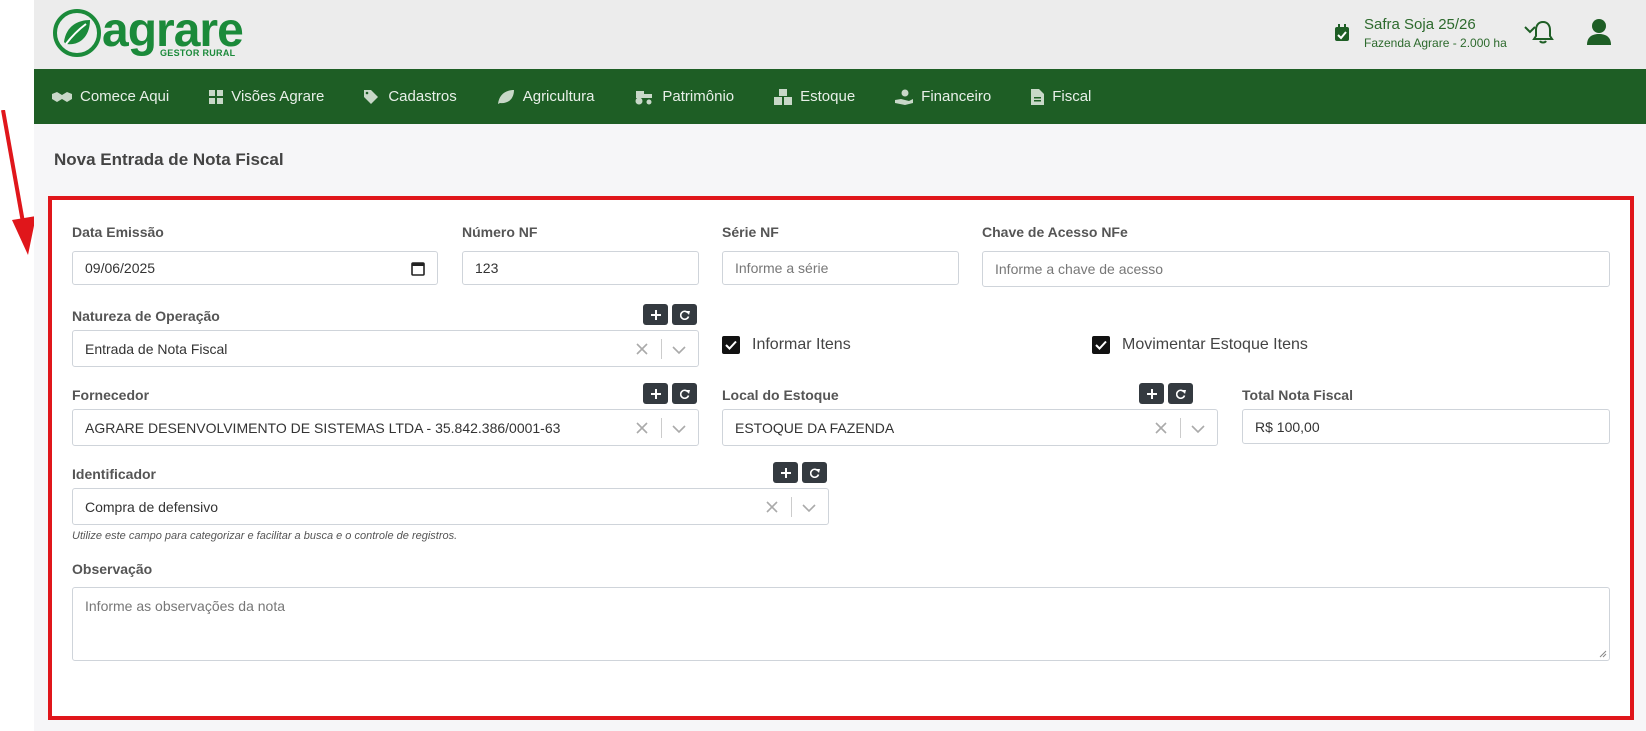 This screenshot has width=1646, height=731. I want to click on refresh-local-estoque-button, so click(1180, 393).